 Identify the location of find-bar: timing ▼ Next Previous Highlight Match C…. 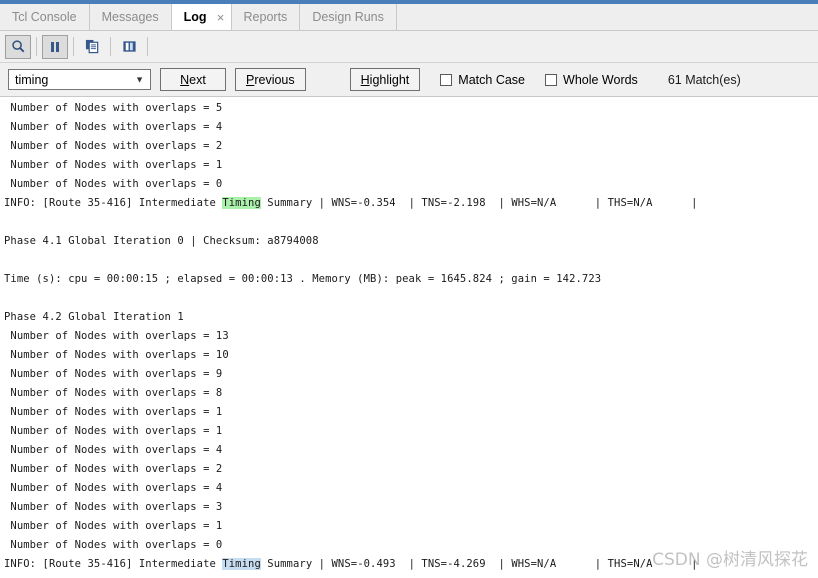
(409, 80).